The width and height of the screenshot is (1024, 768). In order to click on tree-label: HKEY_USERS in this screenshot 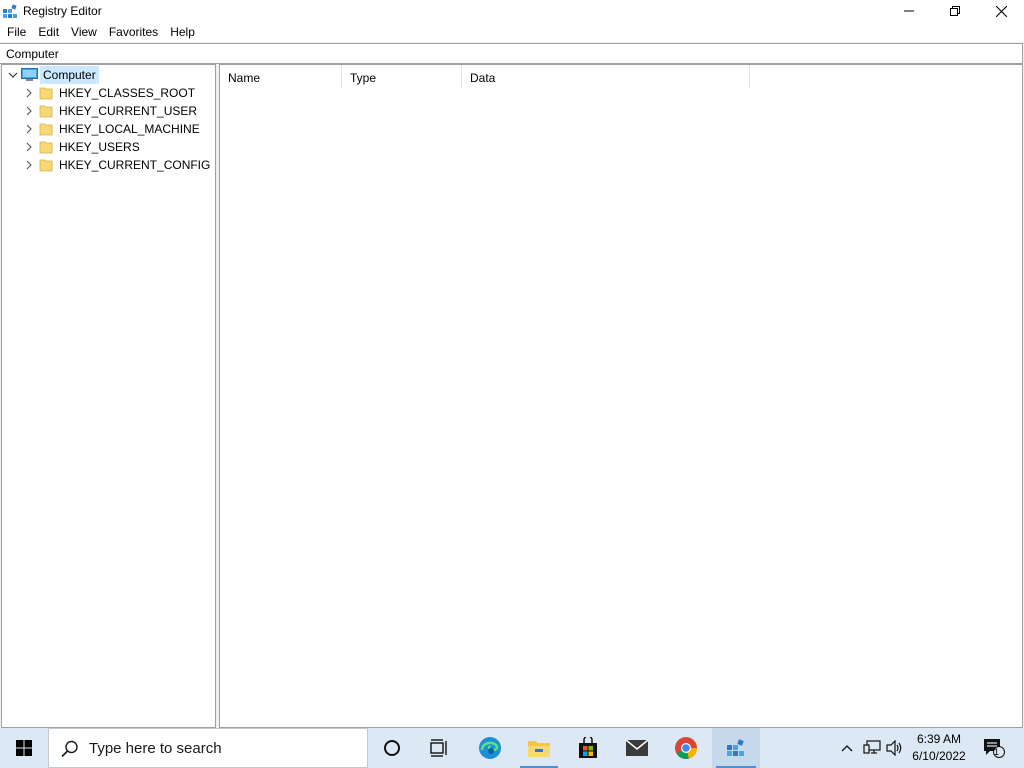, I will do `click(99, 147)`.